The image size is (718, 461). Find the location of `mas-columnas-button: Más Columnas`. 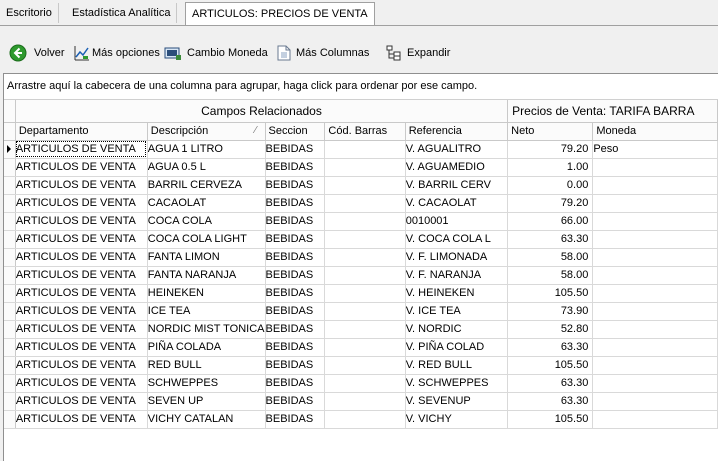

mas-columnas-button: Más Columnas is located at coordinates (323, 53).